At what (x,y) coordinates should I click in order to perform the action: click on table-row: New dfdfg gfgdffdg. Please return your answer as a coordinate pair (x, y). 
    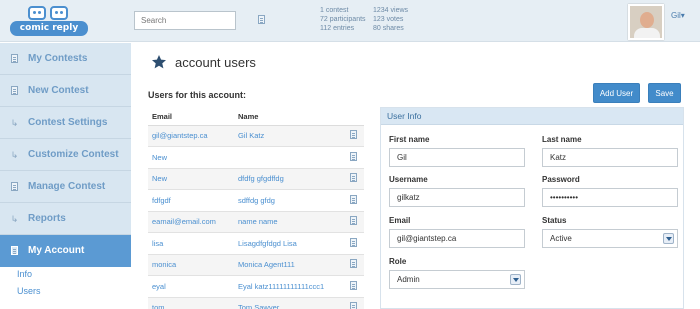
    Looking at the image, I should click on (256, 179).